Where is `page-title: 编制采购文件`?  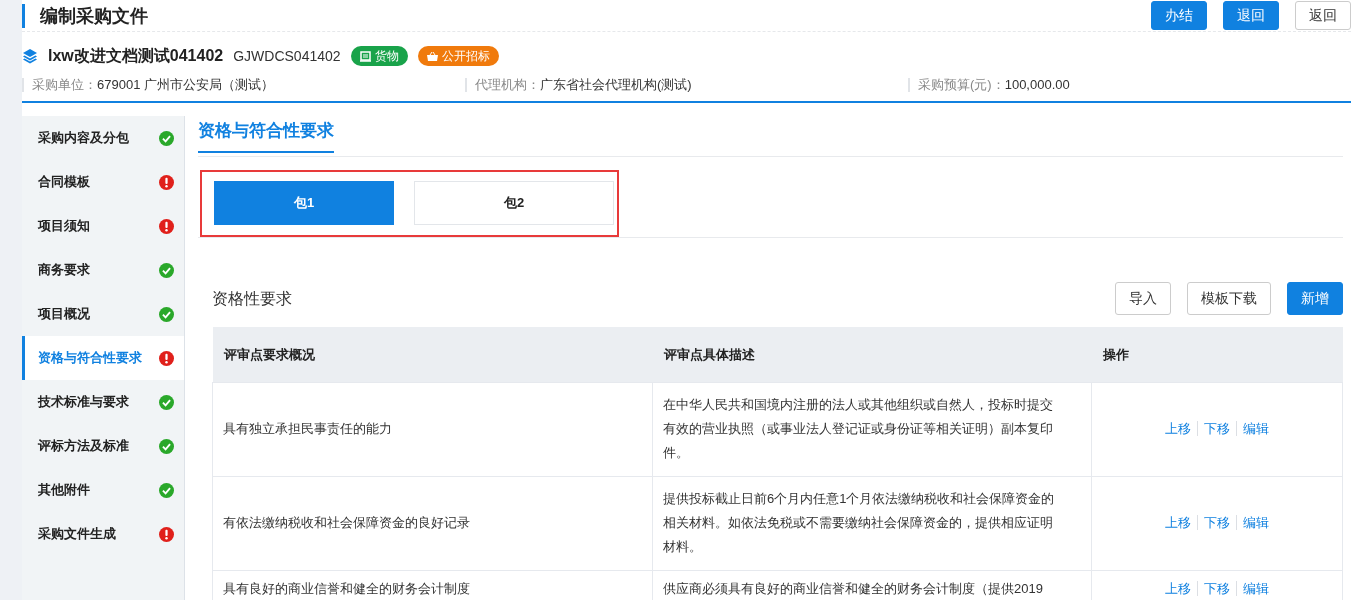
page-title: 编制采购文件 is located at coordinates (85, 15).